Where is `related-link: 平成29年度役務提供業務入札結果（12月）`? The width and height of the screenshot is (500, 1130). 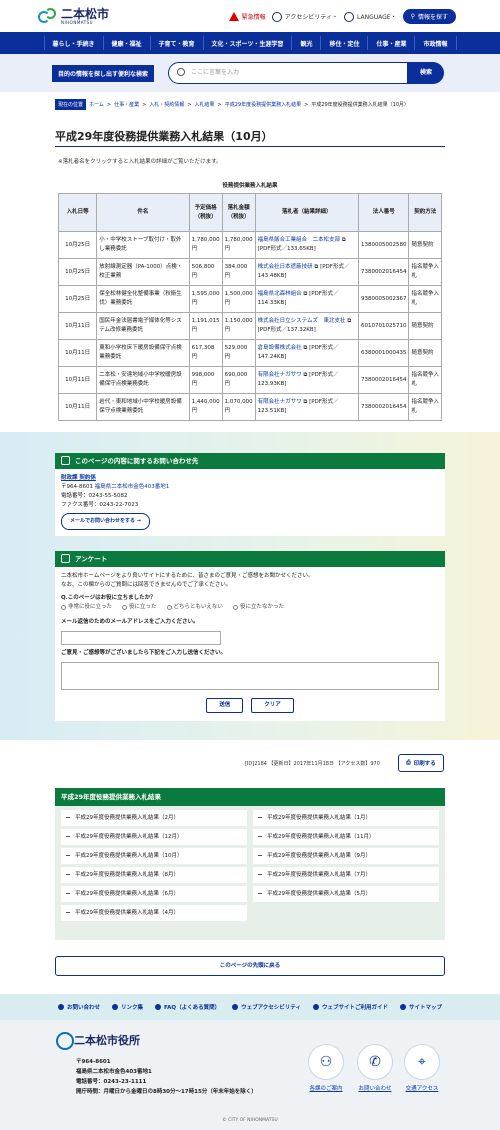
related-link: 平成29年度役務提供業務入札結果（12月） is located at coordinates (154, 837).